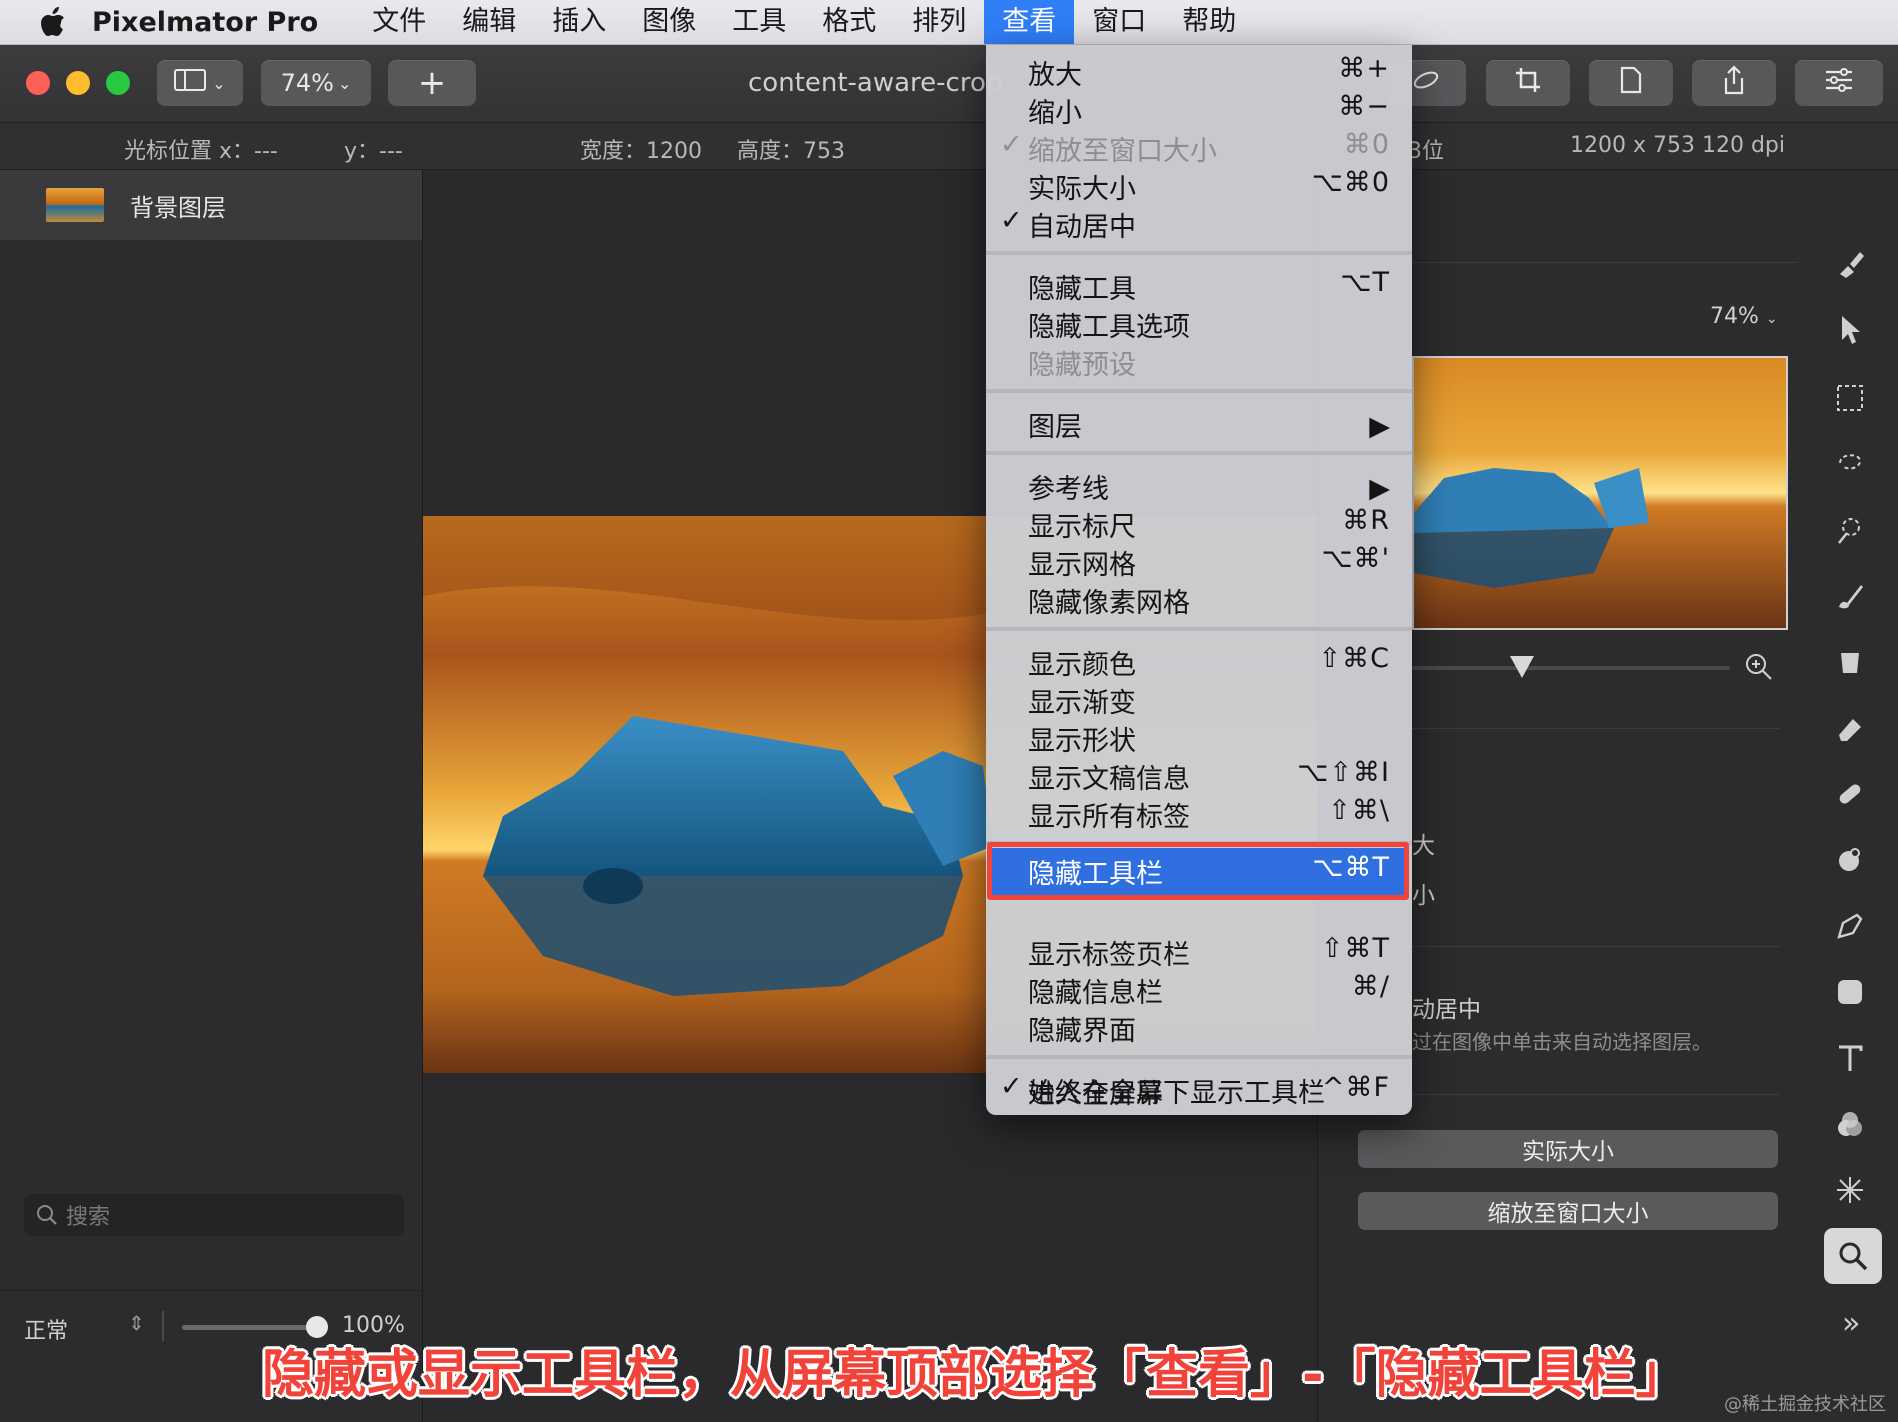 The width and height of the screenshot is (1898, 1422). What do you see at coordinates (1571, 668) in the screenshot?
I see `navigator-zoom-slider-track` at bounding box center [1571, 668].